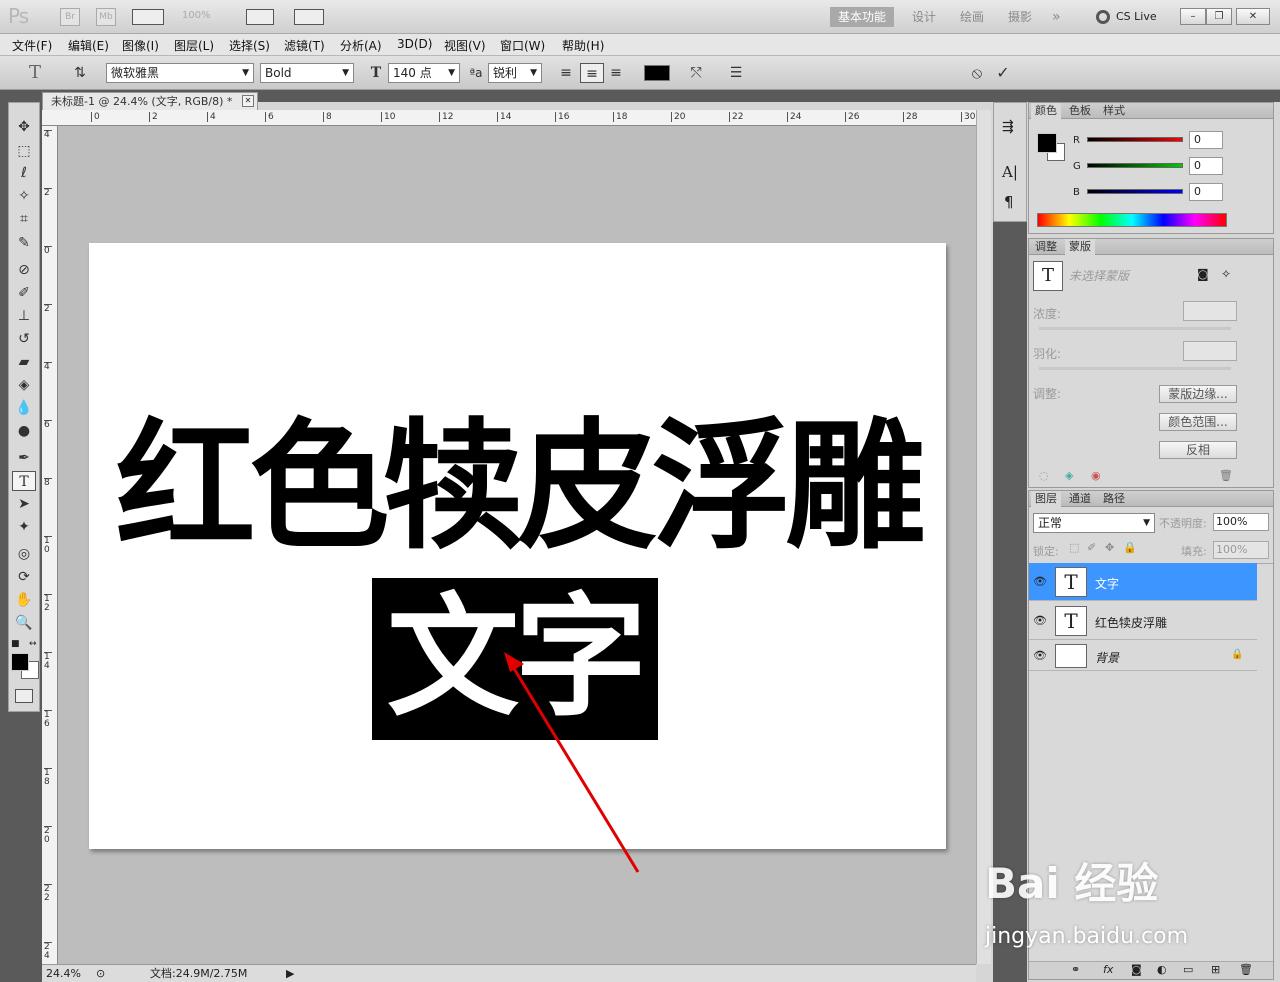 The width and height of the screenshot is (1280, 982). Describe the element at coordinates (1108, 969) in the screenshot. I see `layer-style-icon: fx` at that location.